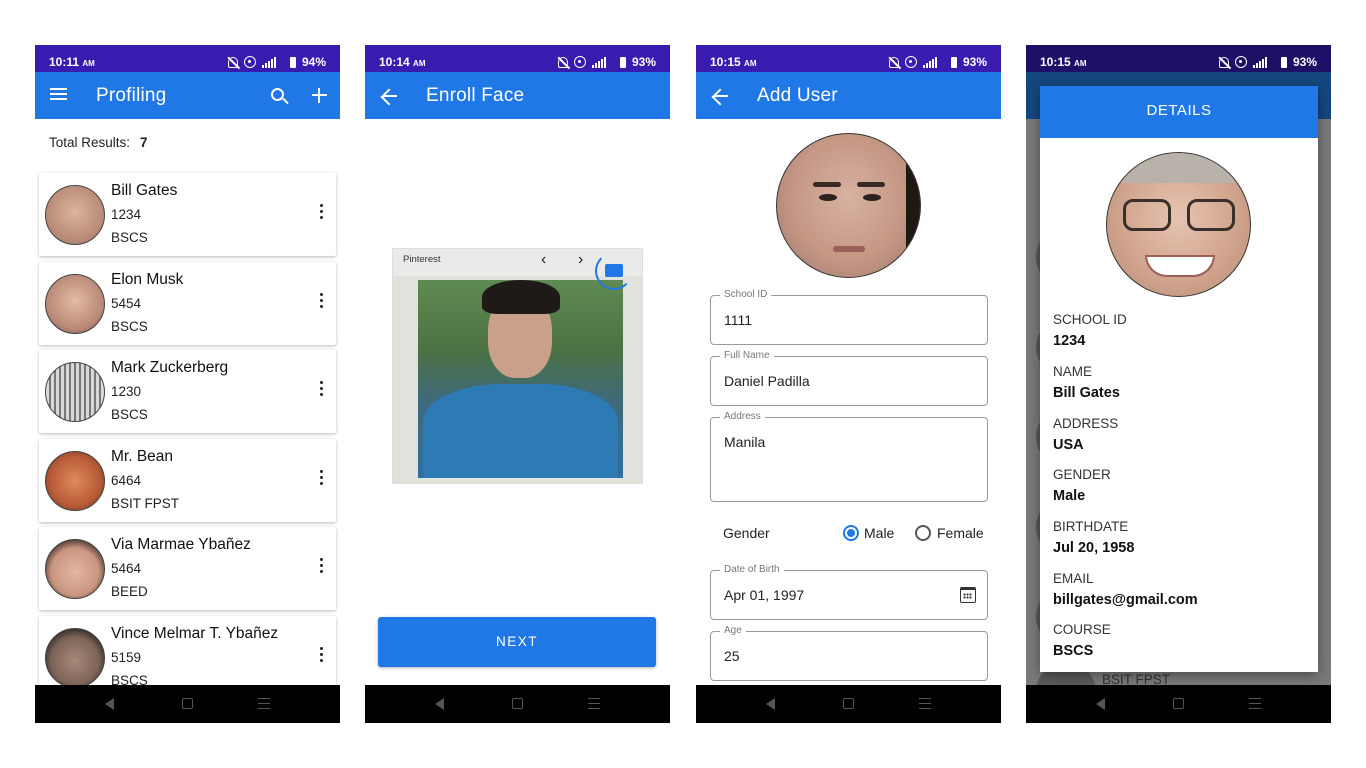  Describe the element at coordinates (187, 95) in the screenshot. I see `app-bar: Profiling` at that location.